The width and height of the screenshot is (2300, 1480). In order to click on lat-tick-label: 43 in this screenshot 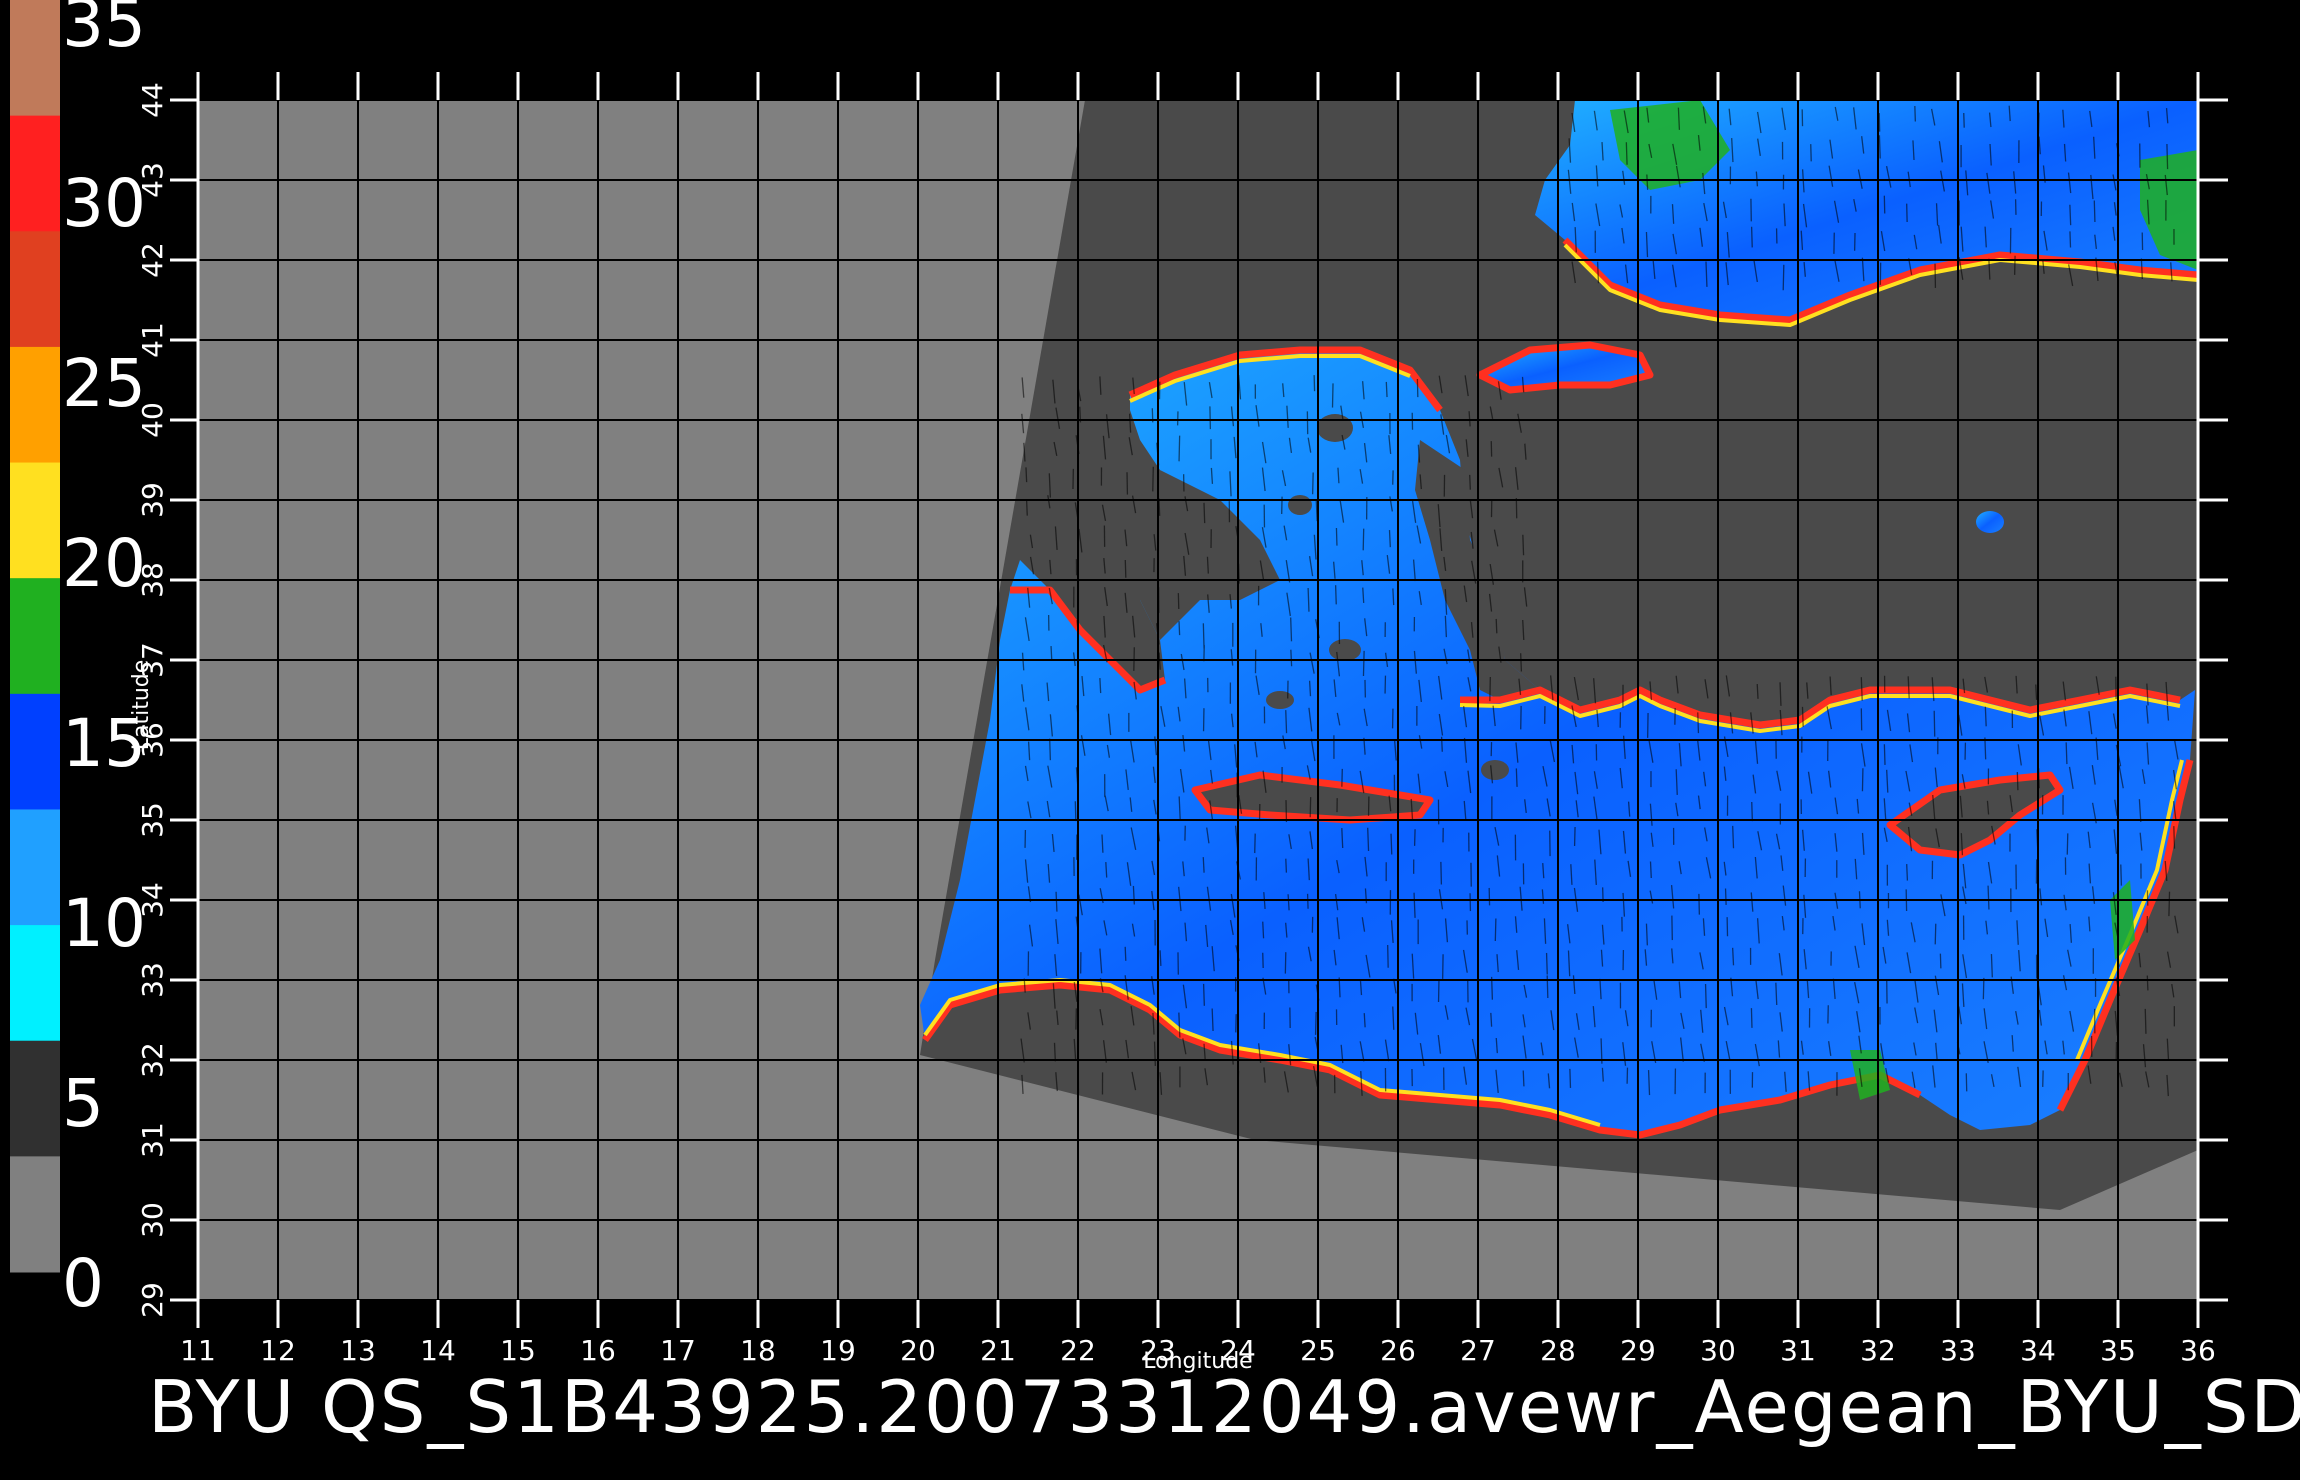, I will do `click(152, 180)`.